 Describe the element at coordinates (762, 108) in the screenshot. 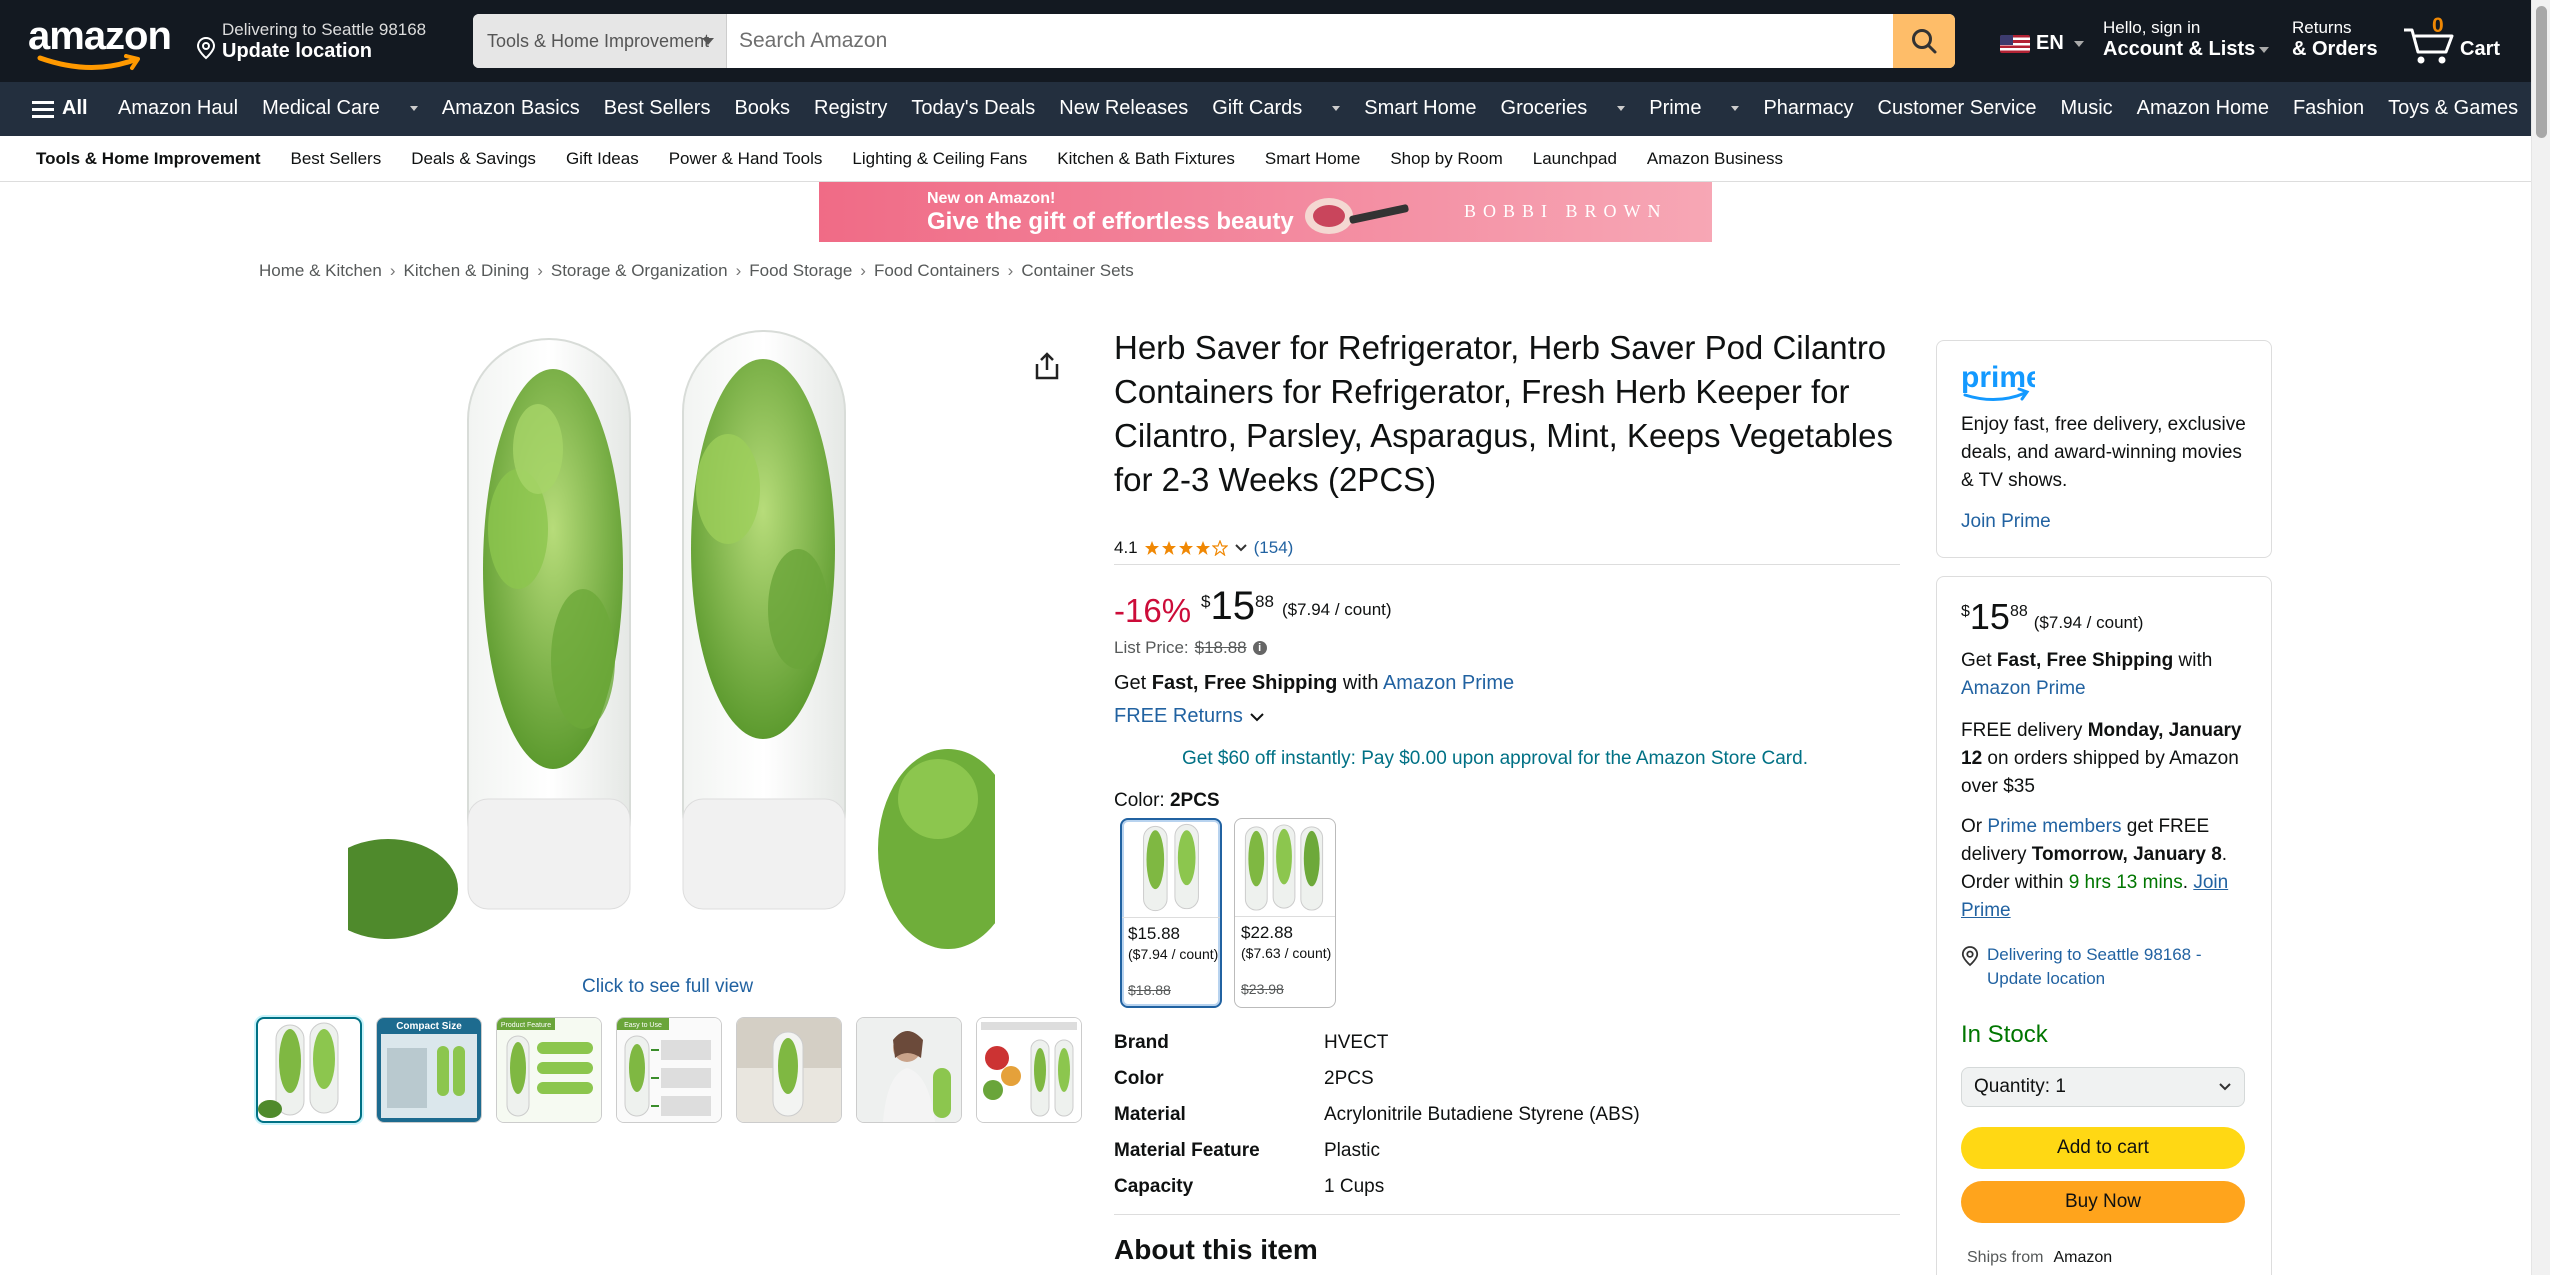

I see `nav-item-books: Books` at that location.